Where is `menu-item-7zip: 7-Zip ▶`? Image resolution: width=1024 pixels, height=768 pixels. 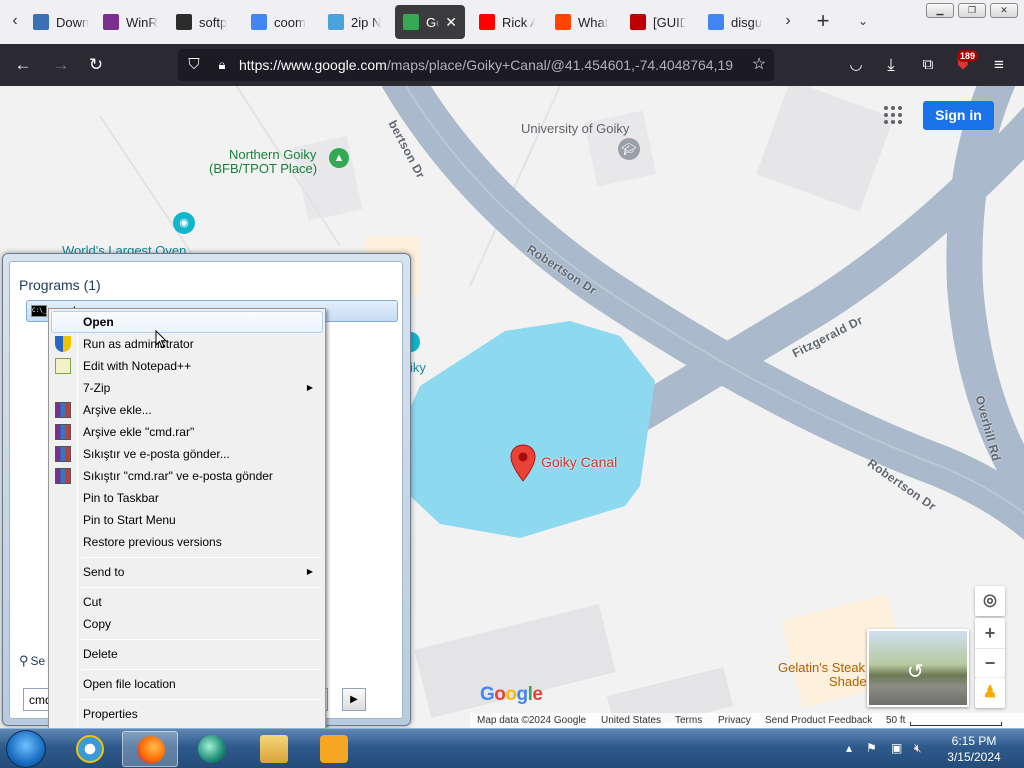
menu-item-7zip: 7-Zip ▶ is located at coordinates (187, 388).